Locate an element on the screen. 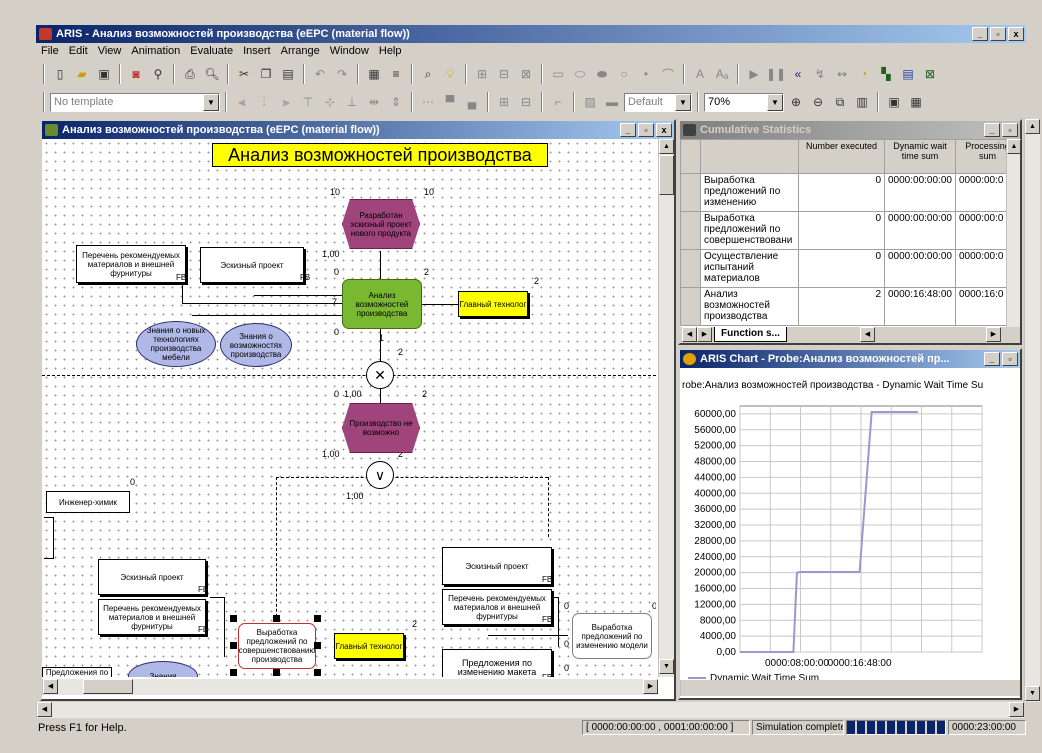 Image resolution: width=1042 pixels, height=753 pixels. chart-minimize-button: _ is located at coordinates (992, 359).